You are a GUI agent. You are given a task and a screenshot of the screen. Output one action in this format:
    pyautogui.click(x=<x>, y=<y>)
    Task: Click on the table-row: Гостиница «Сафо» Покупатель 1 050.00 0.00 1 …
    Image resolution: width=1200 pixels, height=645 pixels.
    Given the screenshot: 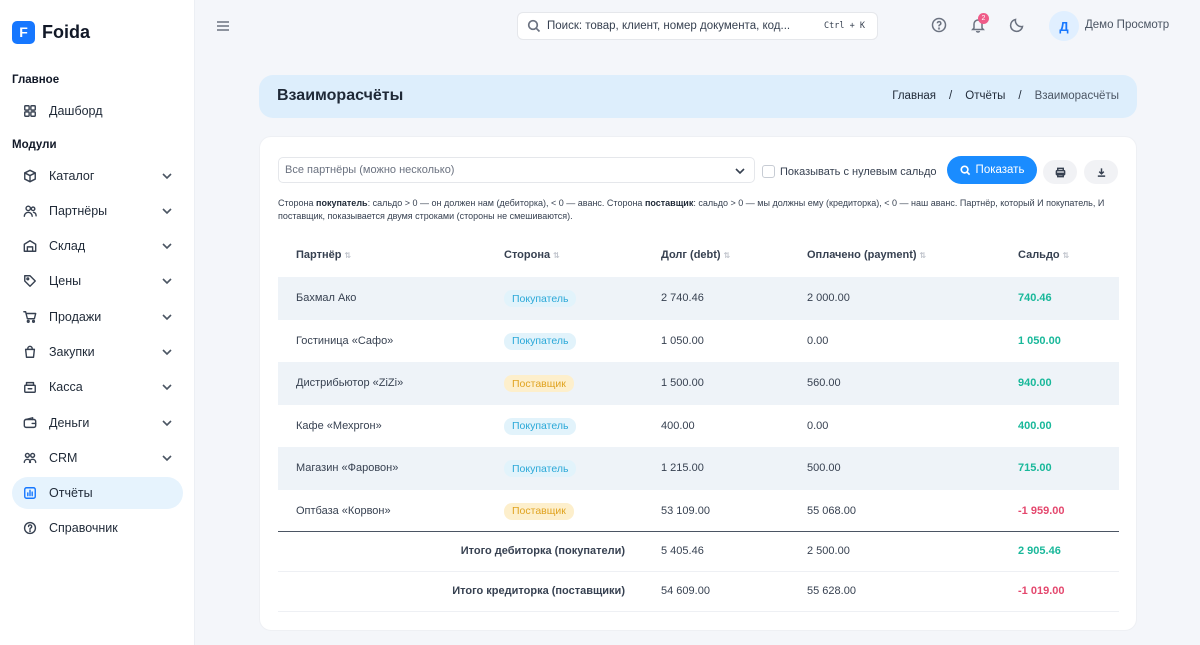 What is the action you would take?
    pyautogui.click(x=698, y=341)
    